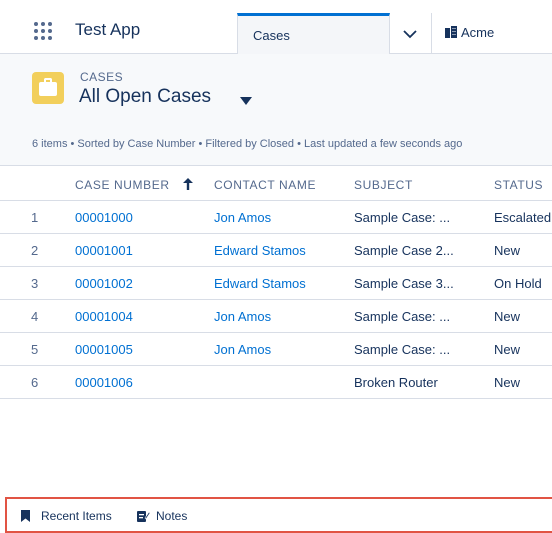 The image size is (552, 533). I want to click on case-number-link: 00001002, so click(104, 283).